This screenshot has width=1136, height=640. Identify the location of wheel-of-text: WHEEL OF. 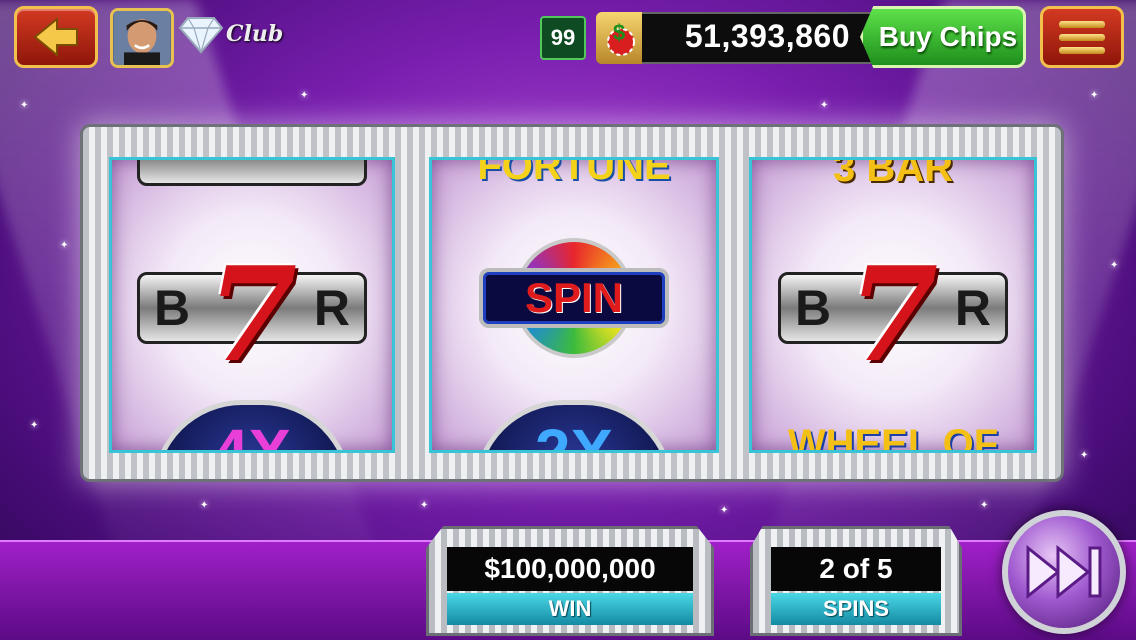
(893, 437).